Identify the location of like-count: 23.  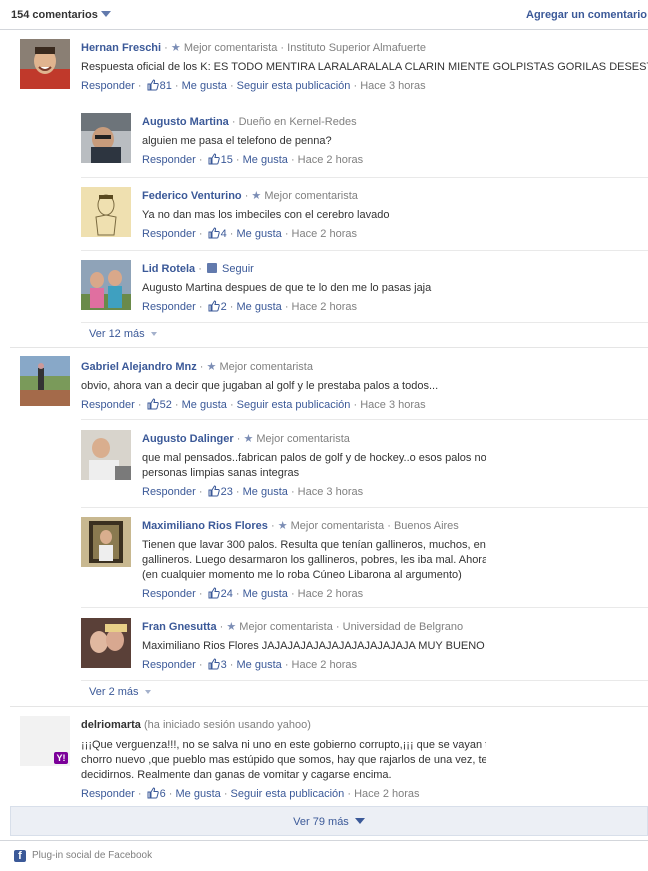
(227, 492).